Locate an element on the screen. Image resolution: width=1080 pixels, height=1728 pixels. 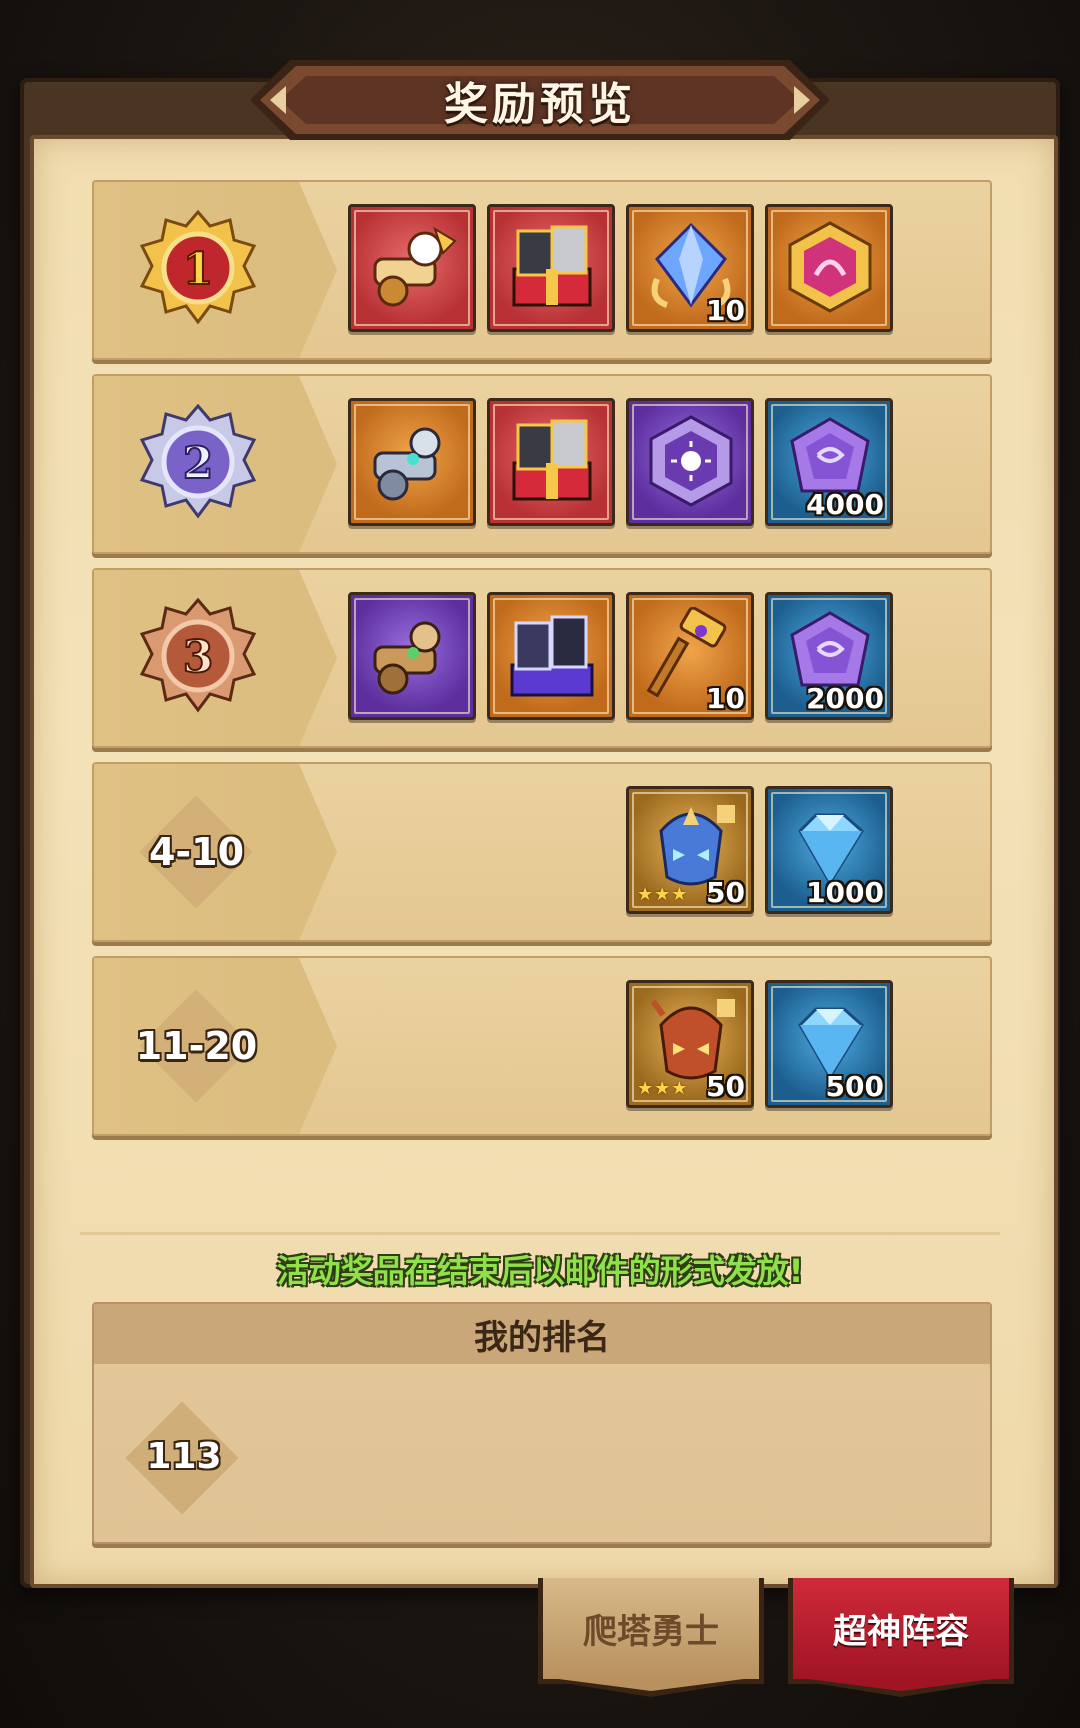
item-quantity: 4000 is located at coordinates (845, 504).